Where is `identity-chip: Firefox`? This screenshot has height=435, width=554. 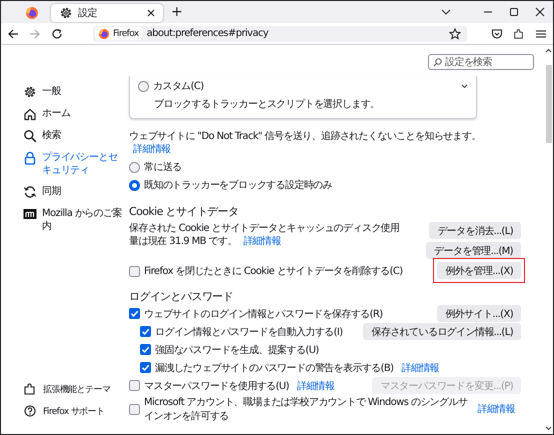 identity-chip: Firefox is located at coordinates (118, 33).